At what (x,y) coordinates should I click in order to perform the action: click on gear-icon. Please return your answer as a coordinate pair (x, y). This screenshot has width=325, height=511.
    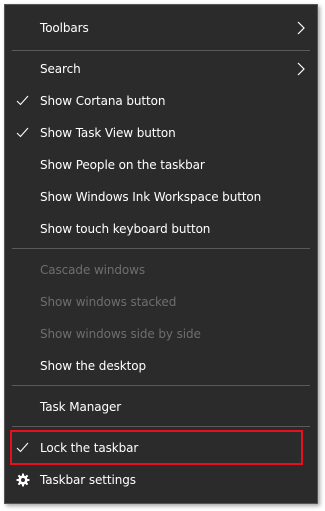
    Looking at the image, I should click on (23, 480).